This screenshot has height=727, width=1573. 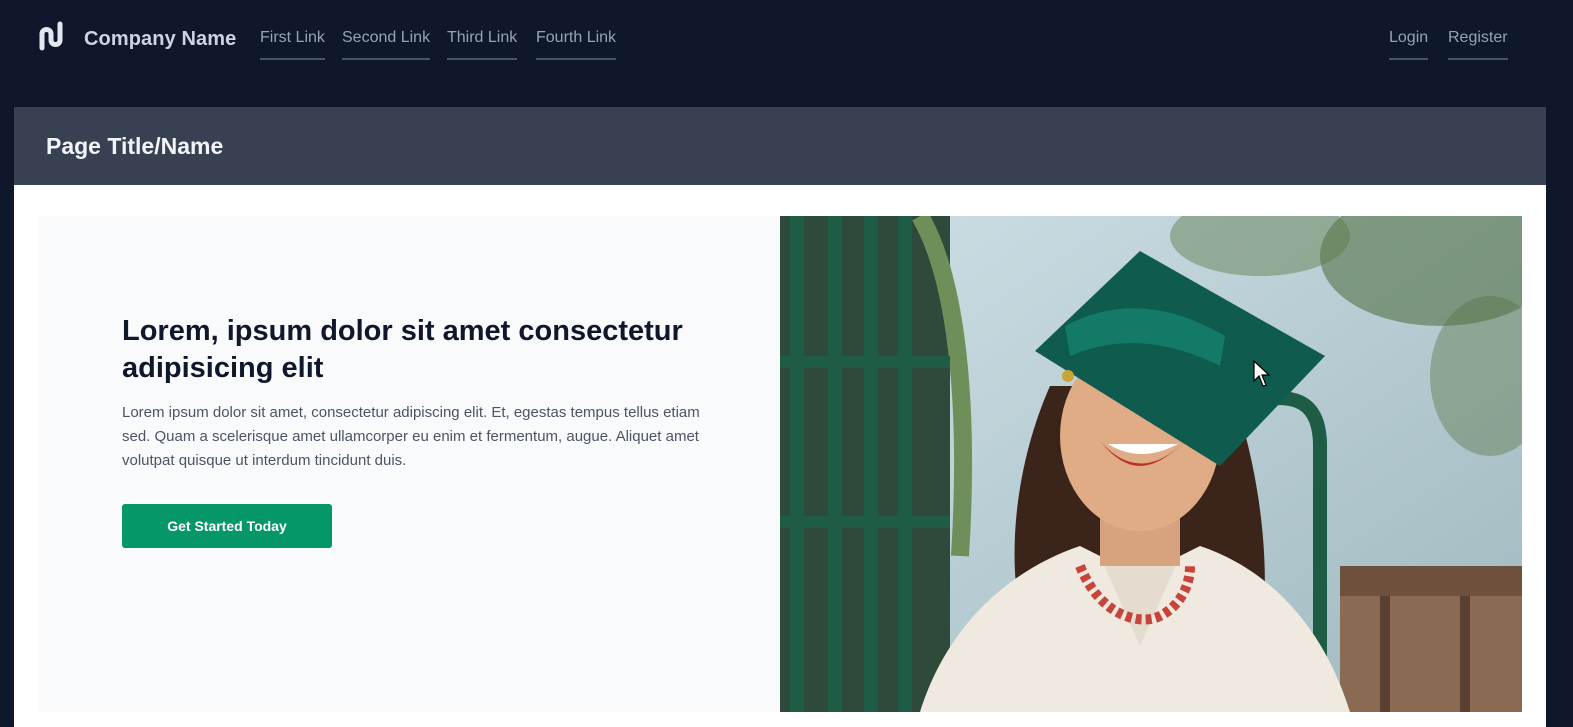 I want to click on page-title-bar: Page Title/Name, so click(x=780, y=146).